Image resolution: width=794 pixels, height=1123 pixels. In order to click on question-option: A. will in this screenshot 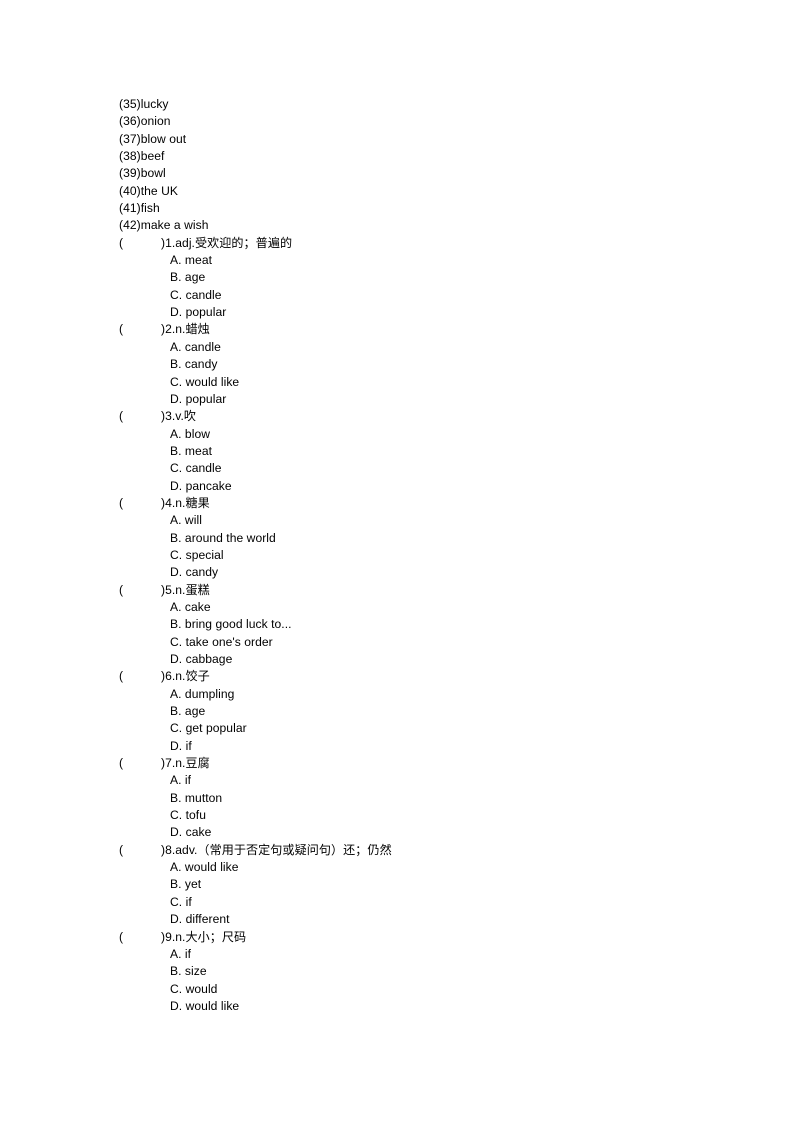, I will do `click(426, 520)`.